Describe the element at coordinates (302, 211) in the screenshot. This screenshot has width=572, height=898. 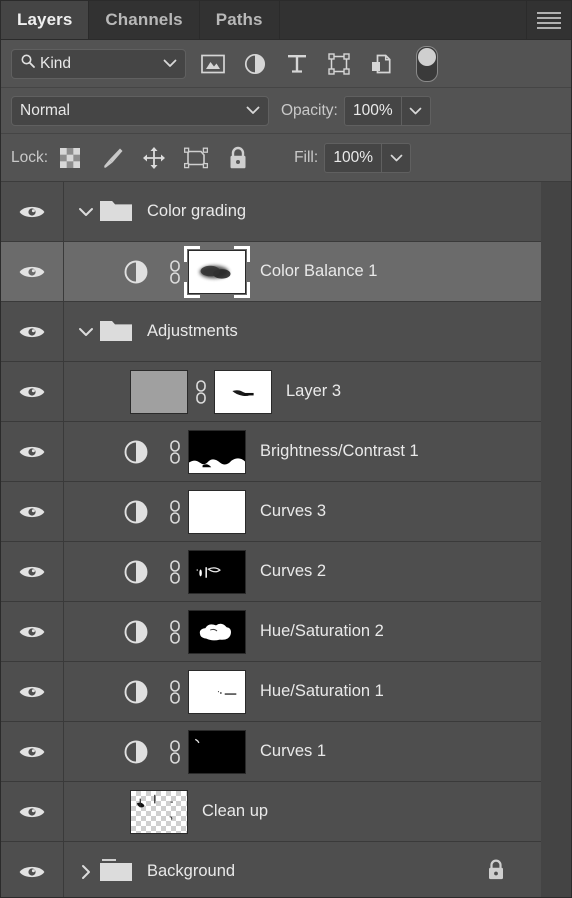
I see `layer-row-body: Color grading` at that location.